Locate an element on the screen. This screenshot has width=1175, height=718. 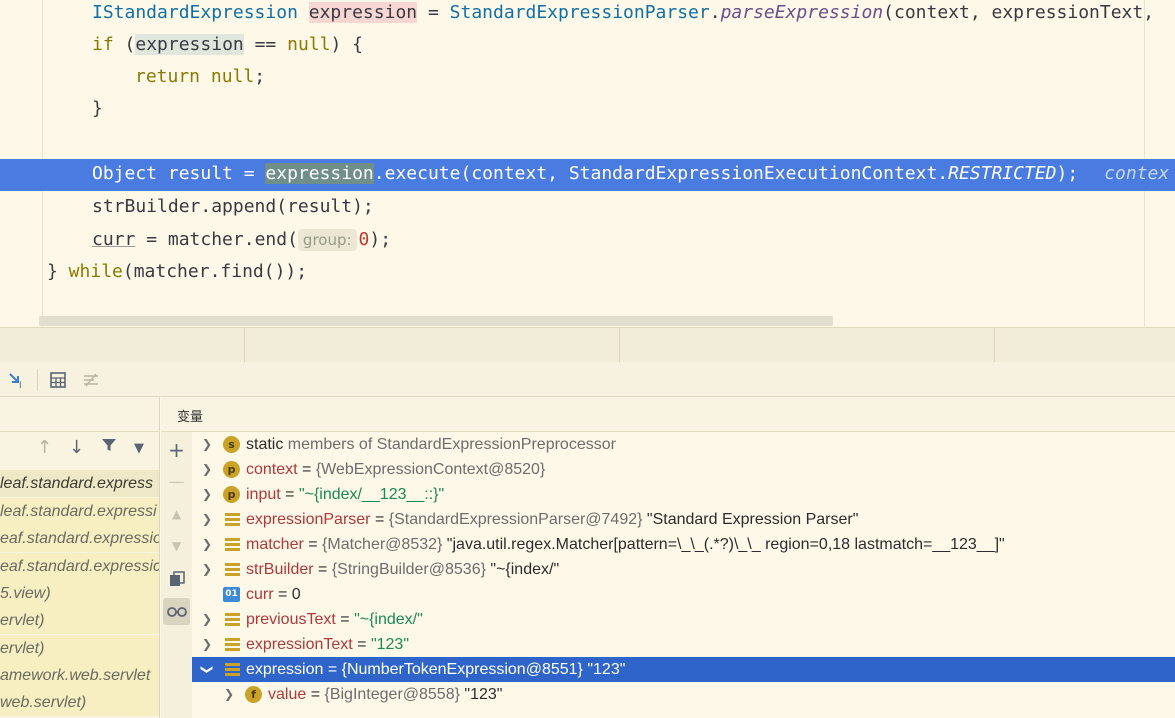
code-token: (matcher.find()); is located at coordinates (215, 271).